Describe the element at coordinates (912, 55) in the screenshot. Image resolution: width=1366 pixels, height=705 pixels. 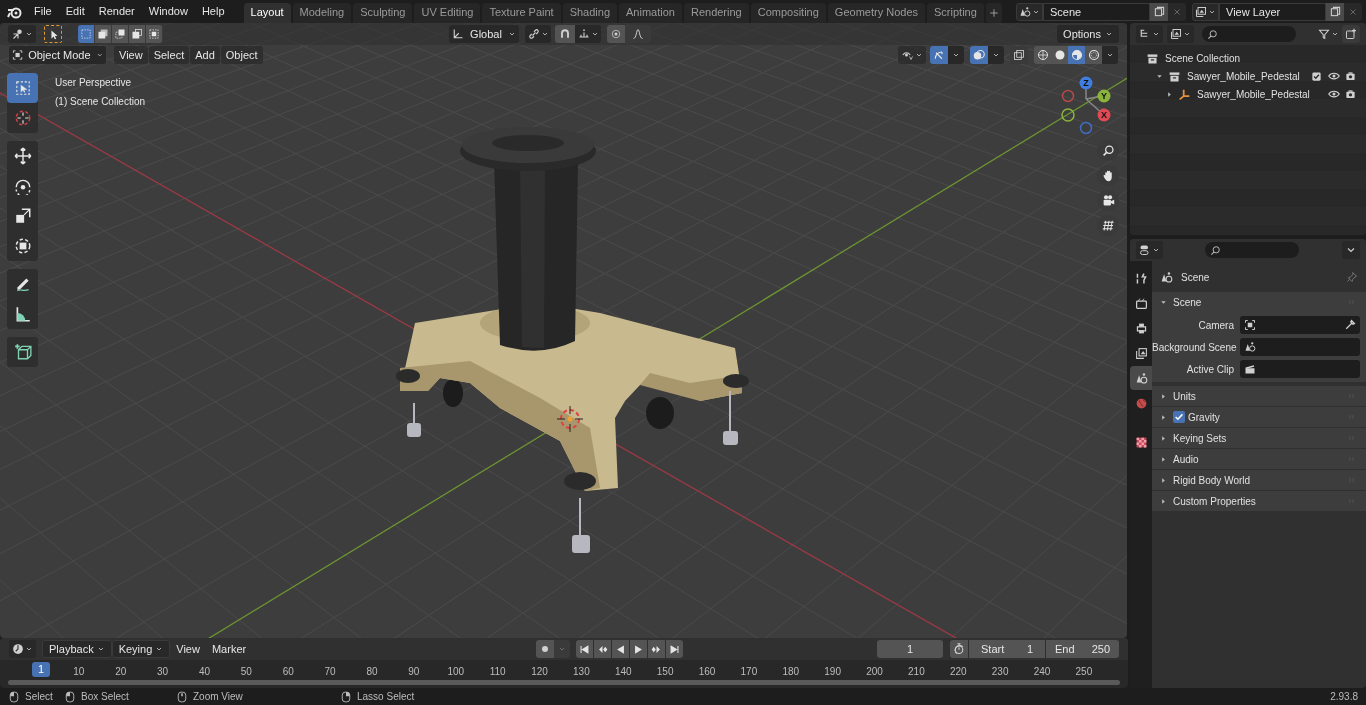
I see `object-visibility-button` at that location.